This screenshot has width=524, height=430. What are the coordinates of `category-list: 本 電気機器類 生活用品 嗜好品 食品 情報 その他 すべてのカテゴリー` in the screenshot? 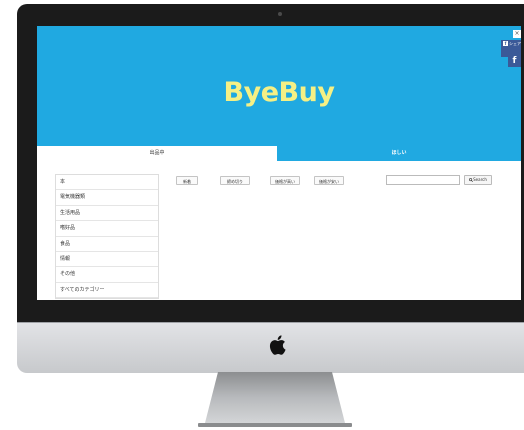 It's located at (107, 237).